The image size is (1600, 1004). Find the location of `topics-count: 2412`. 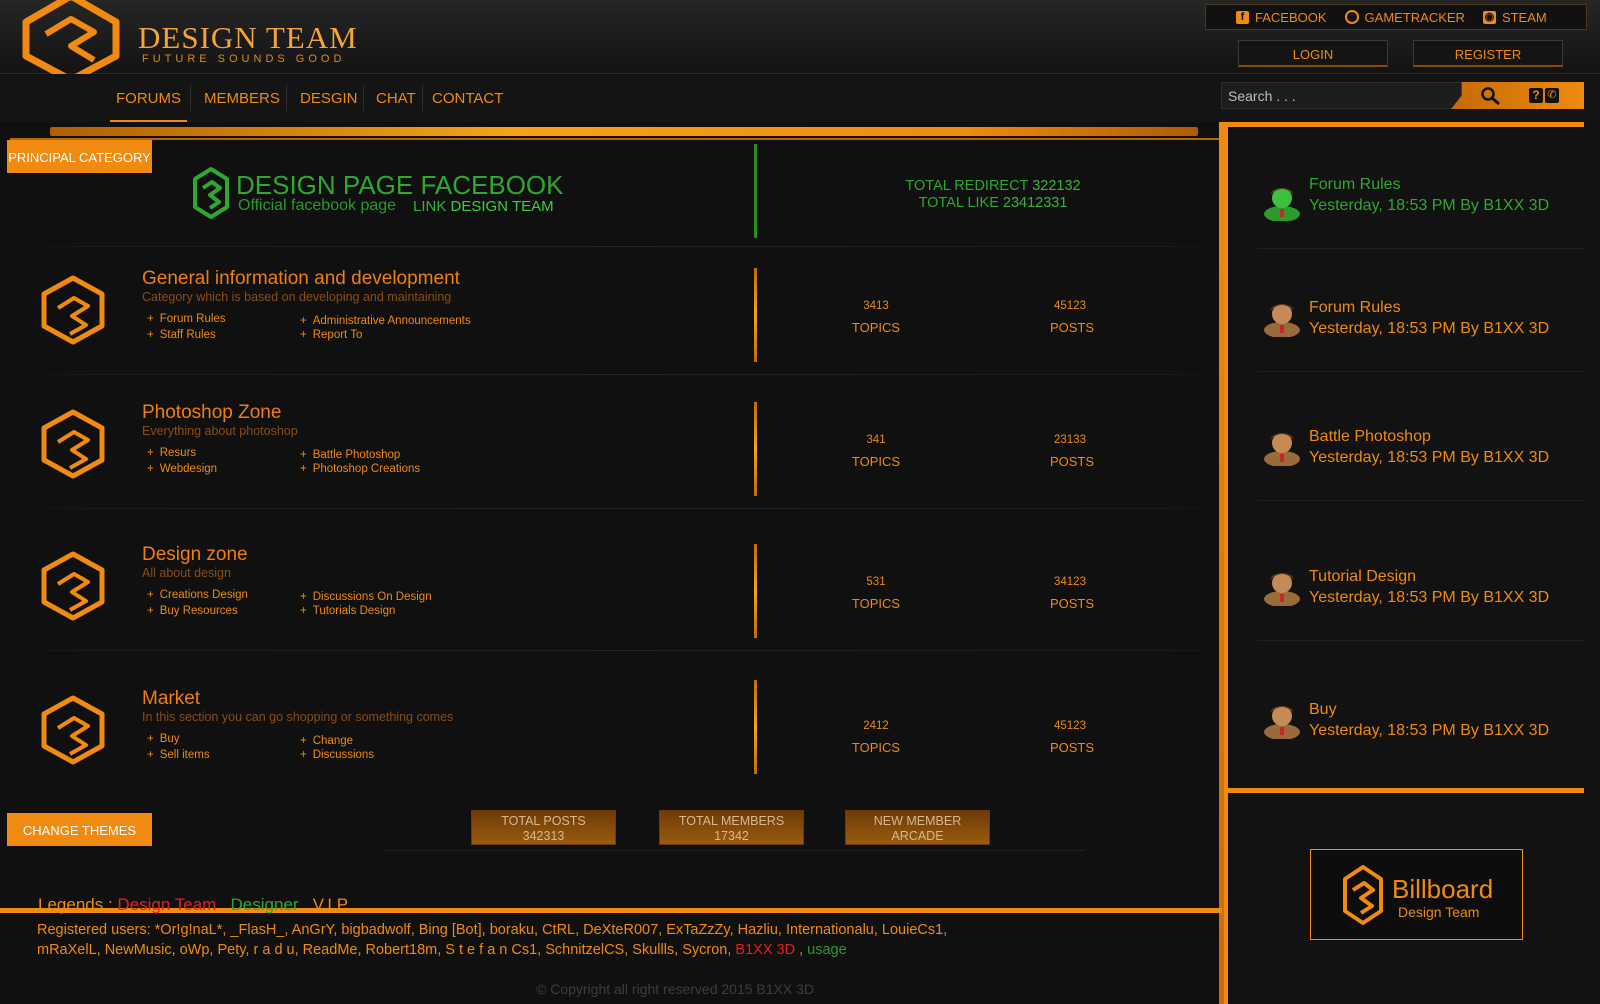

topics-count: 2412 is located at coordinates (876, 726).